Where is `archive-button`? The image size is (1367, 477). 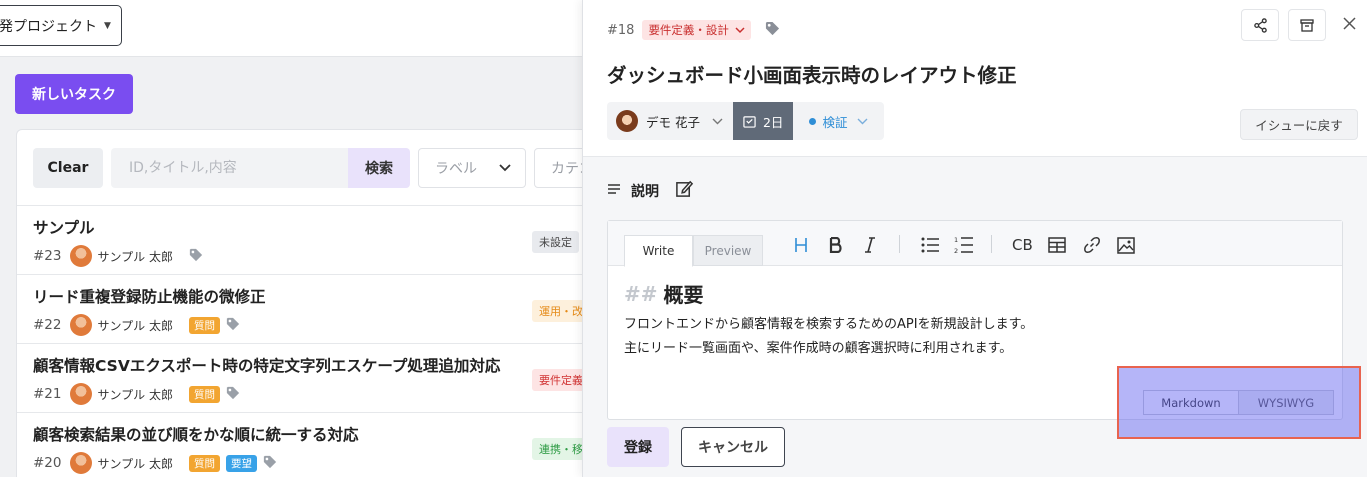 archive-button is located at coordinates (1307, 25).